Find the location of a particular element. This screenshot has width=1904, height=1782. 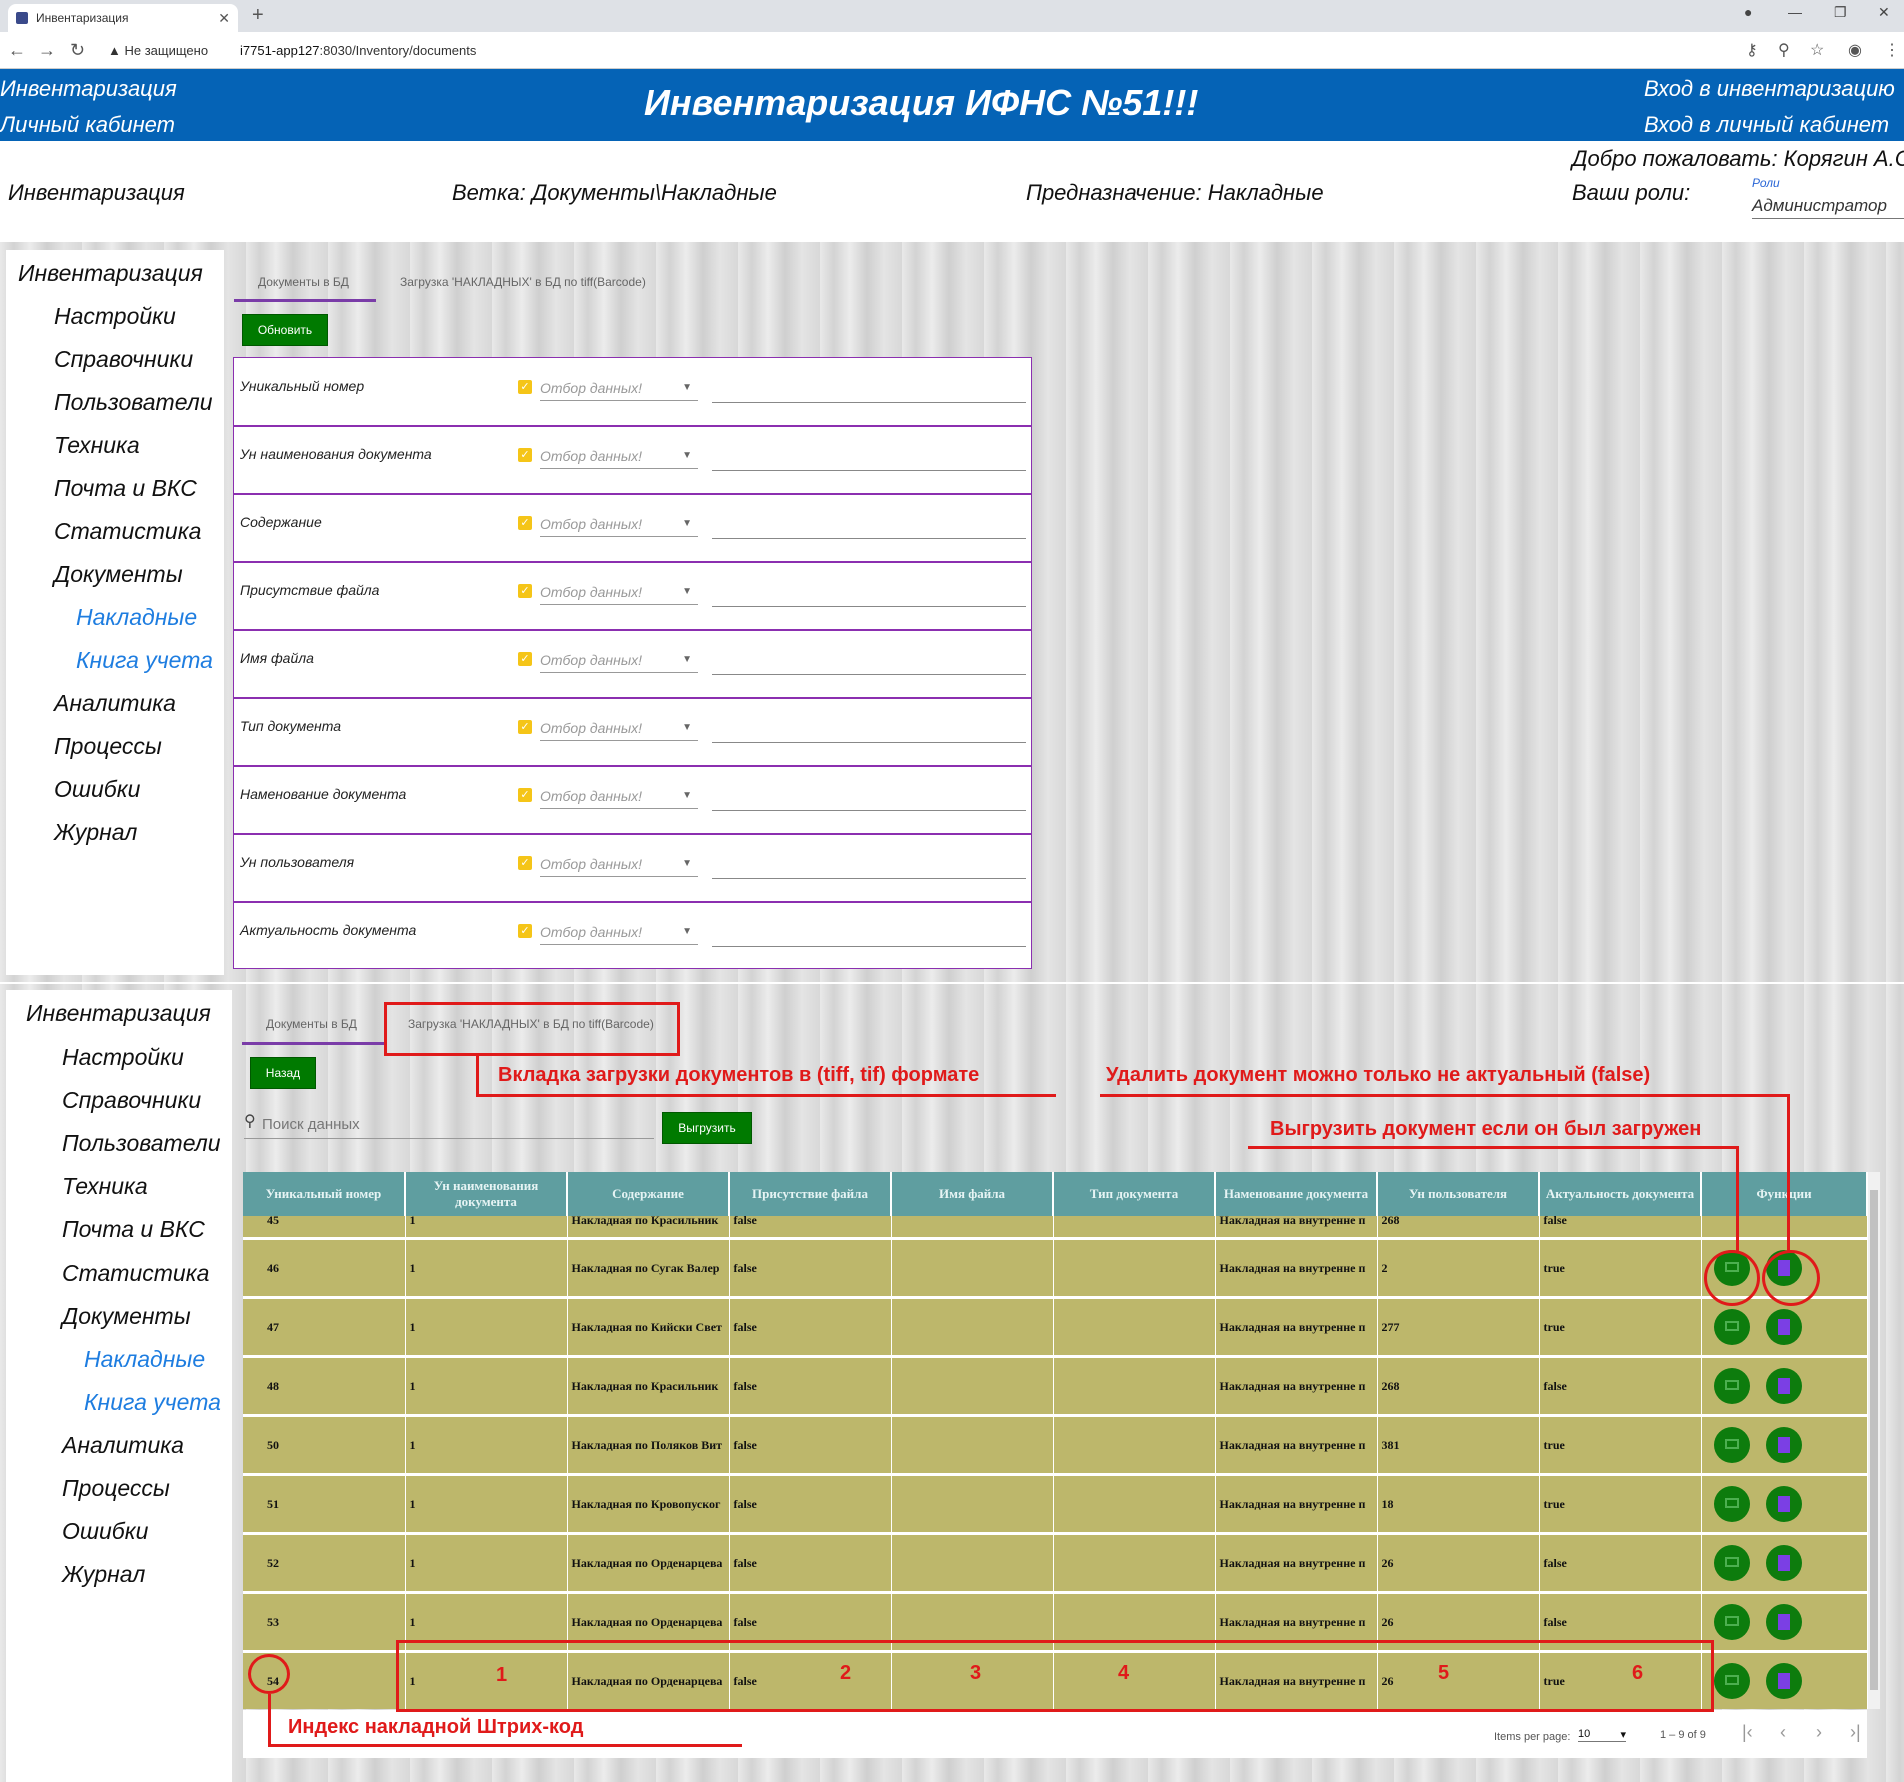

col-header: Ун пользователя is located at coordinates (1458, 1194).